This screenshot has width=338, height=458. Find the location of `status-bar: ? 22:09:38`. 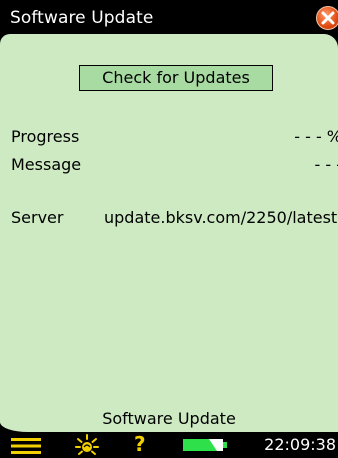

status-bar: ? 22:09:38 is located at coordinates (169, 445).